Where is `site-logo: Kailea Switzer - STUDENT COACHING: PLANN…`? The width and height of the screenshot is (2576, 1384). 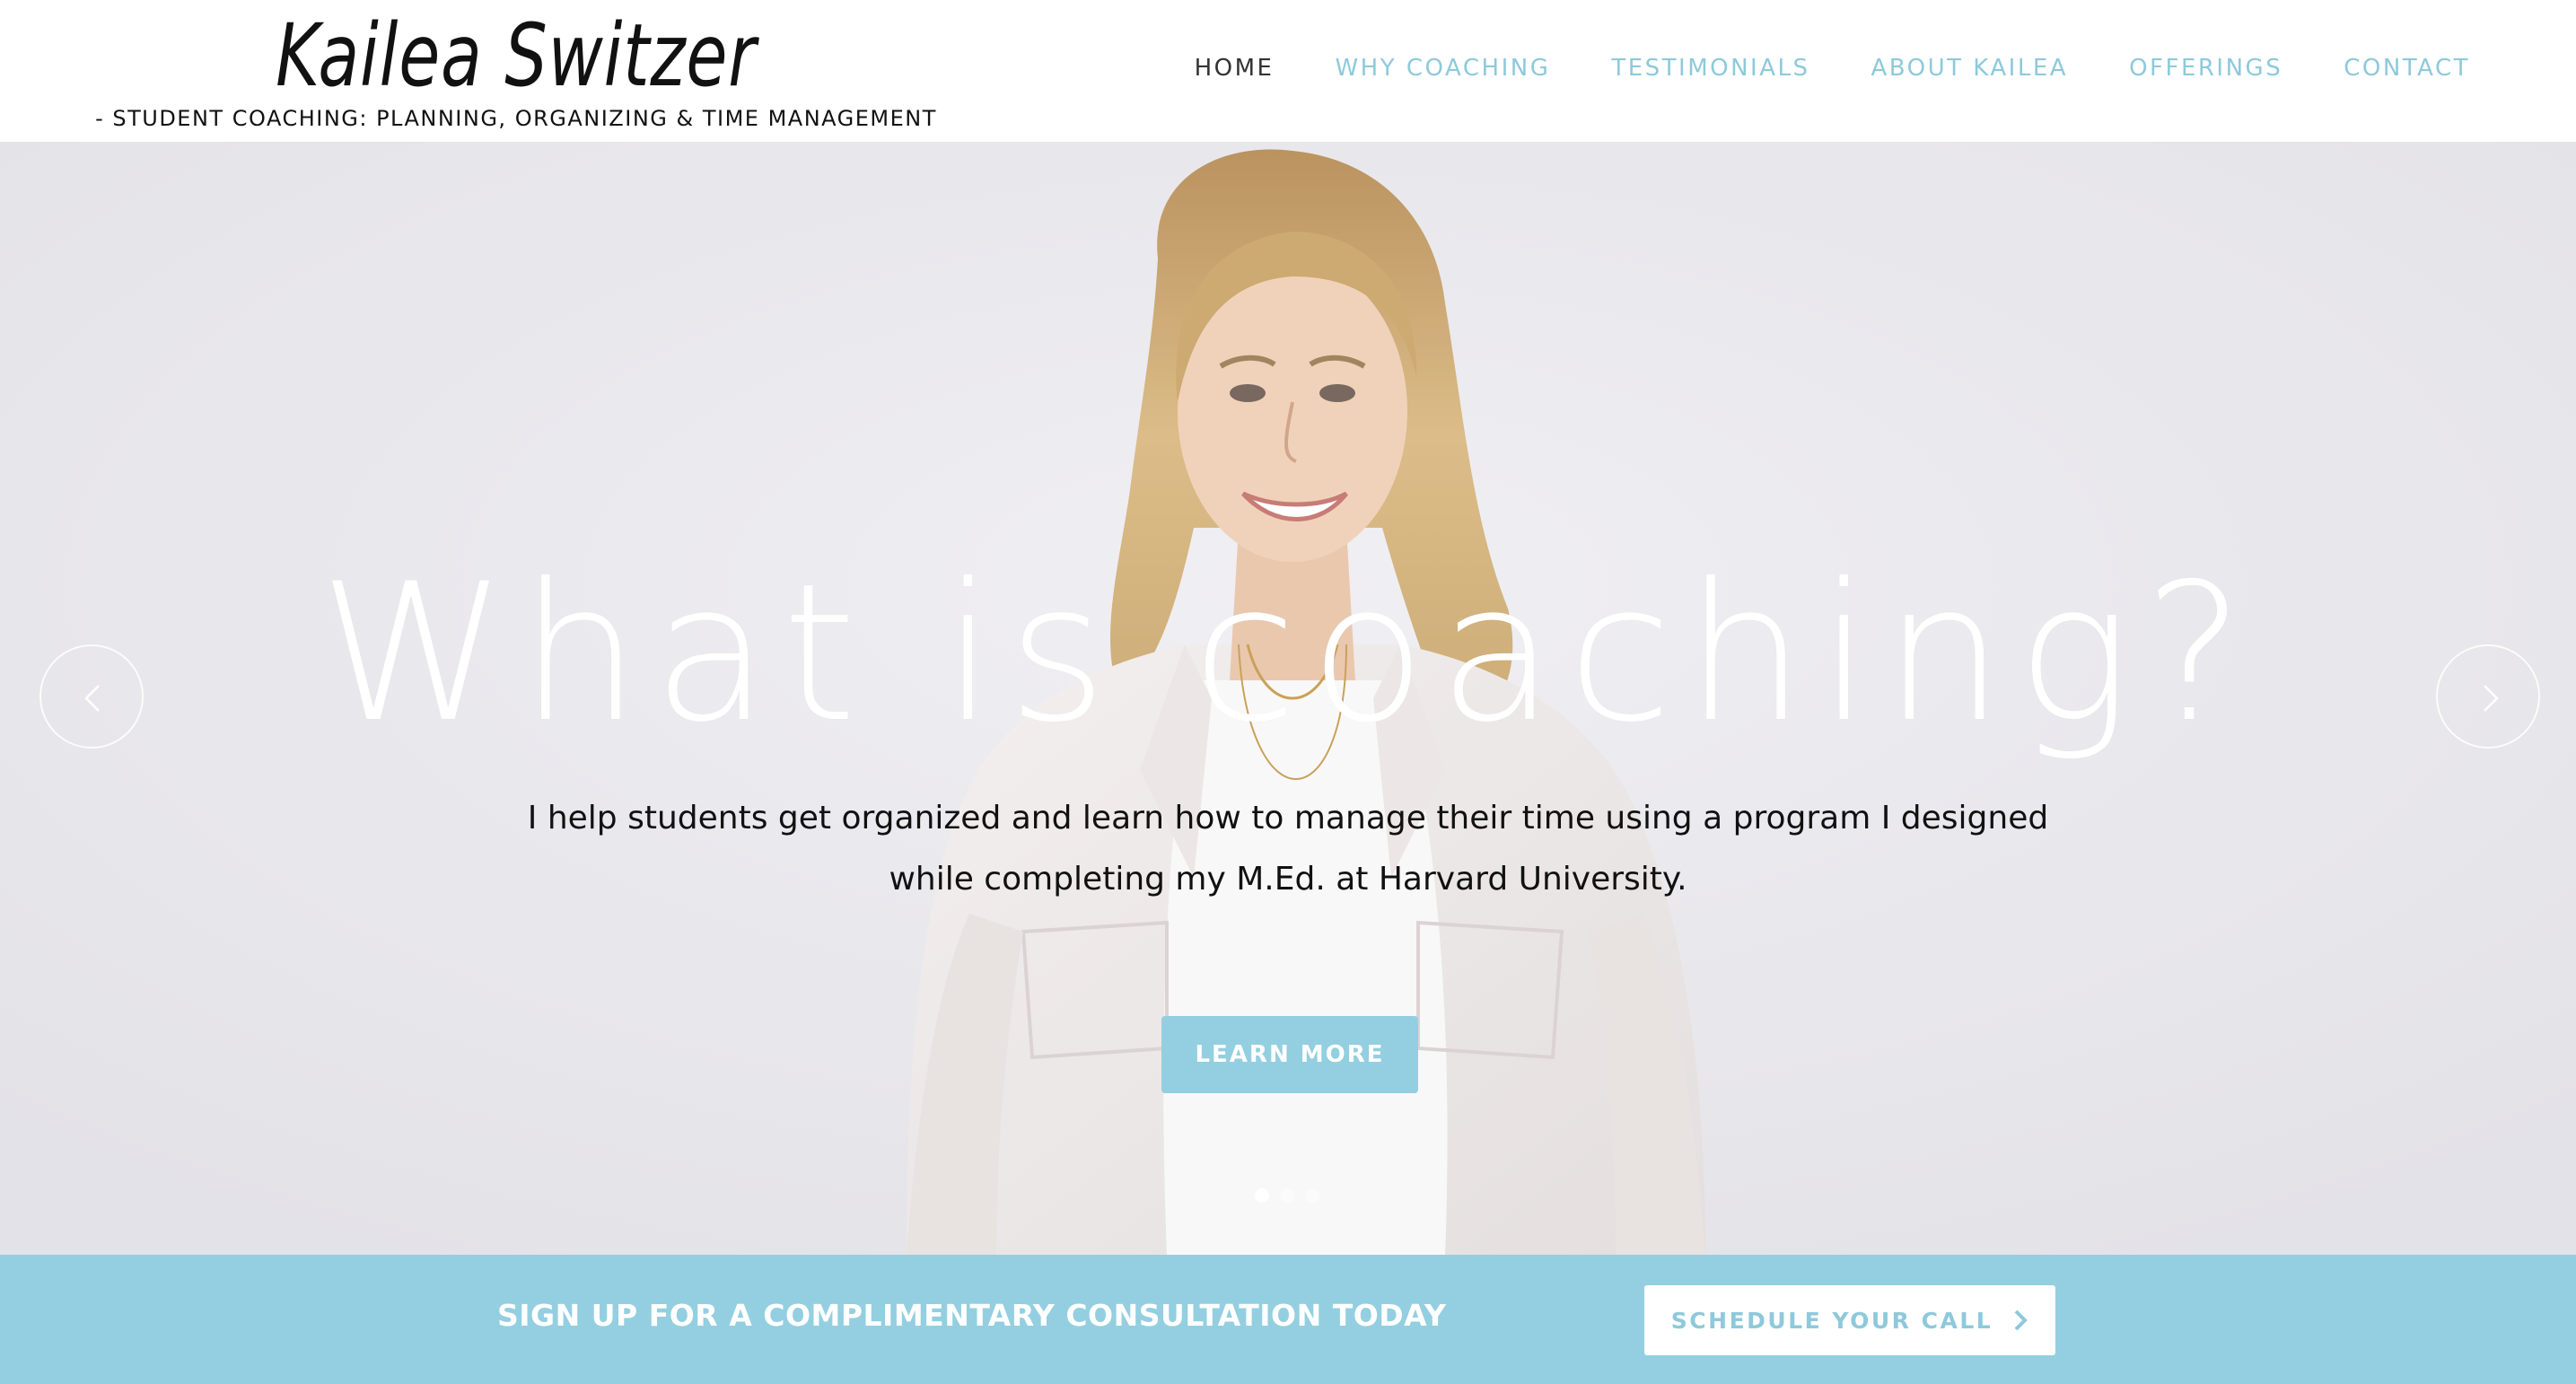 site-logo: Kailea Switzer - STUDENT COACHING: PLANN… is located at coordinates (516, 81).